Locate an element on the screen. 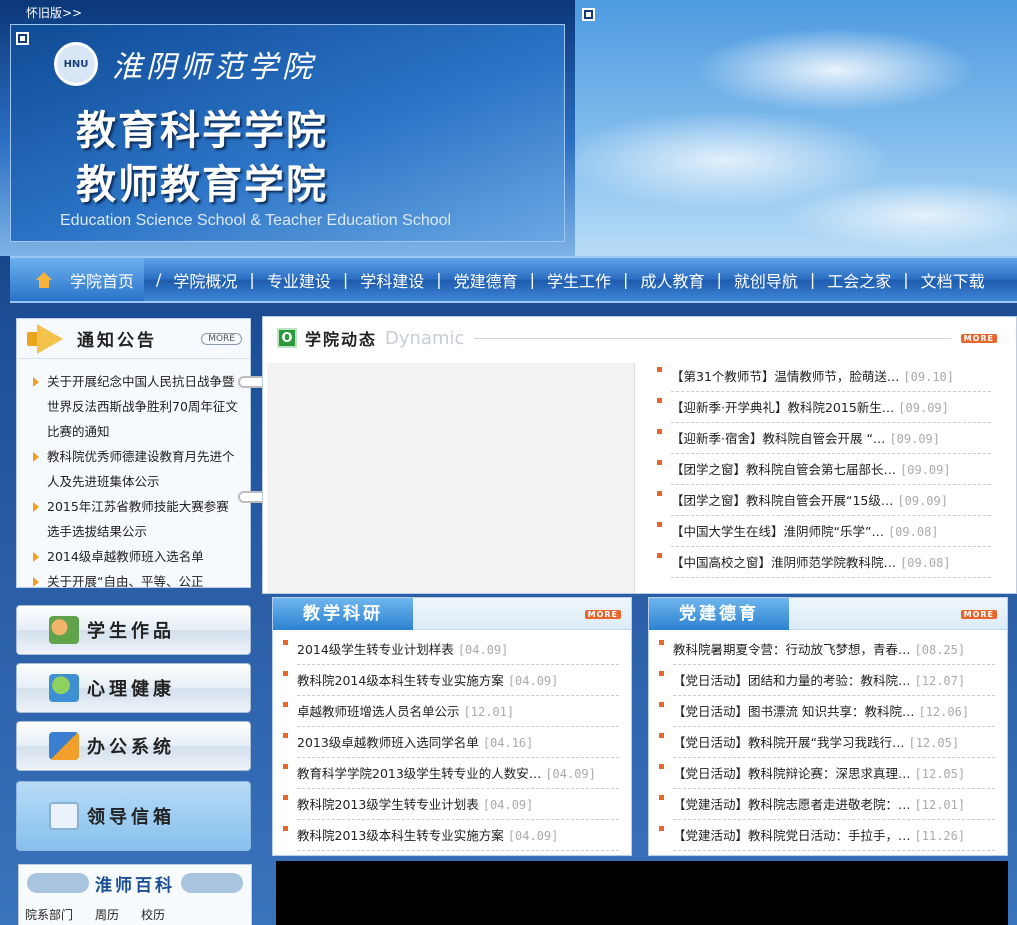  research-item: 2013级卓越教师班入选同学名单 [04.16] is located at coordinates (451, 742).